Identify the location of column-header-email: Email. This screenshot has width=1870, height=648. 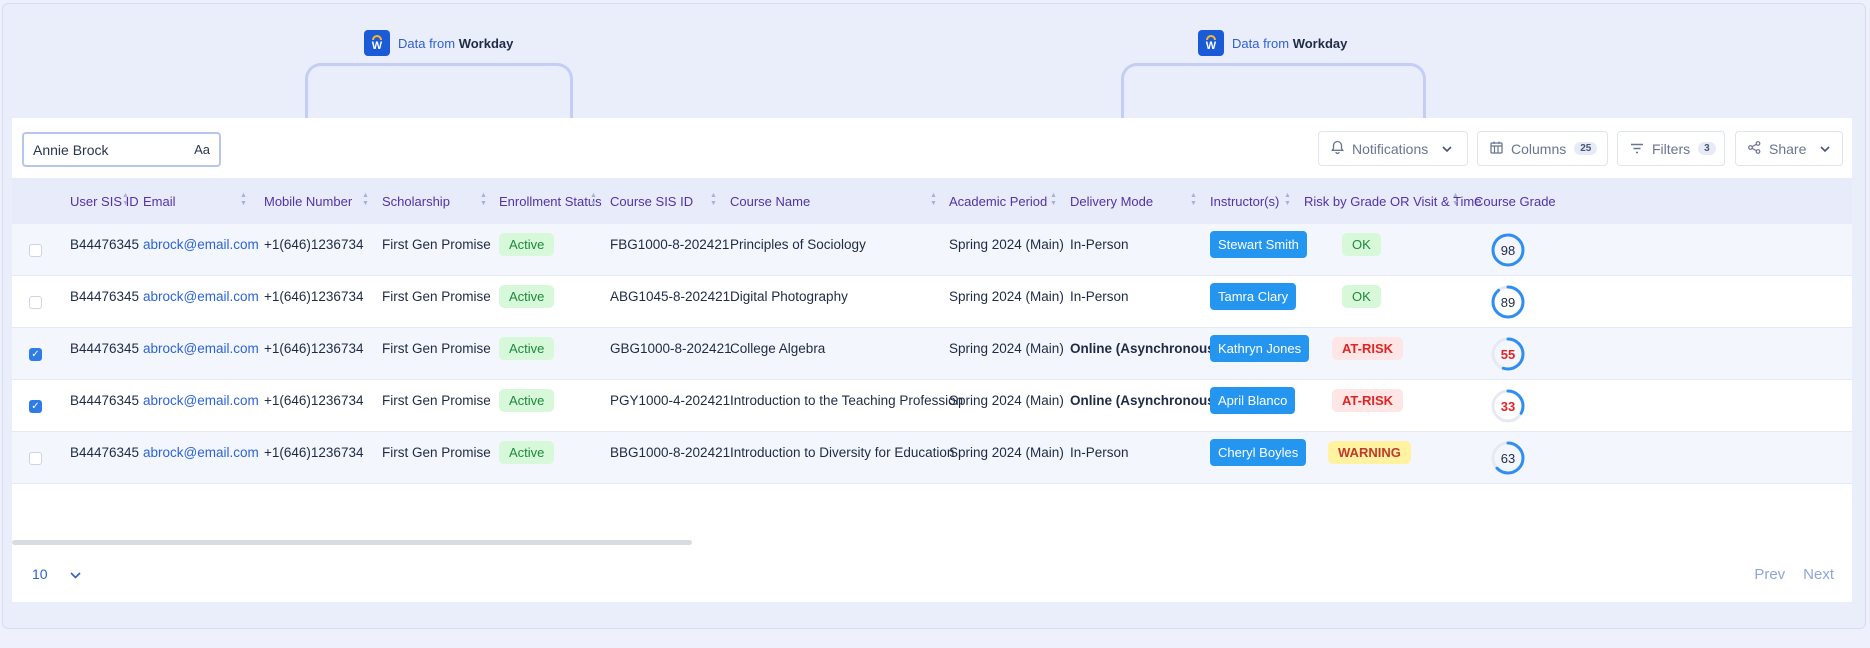
(159, 201).